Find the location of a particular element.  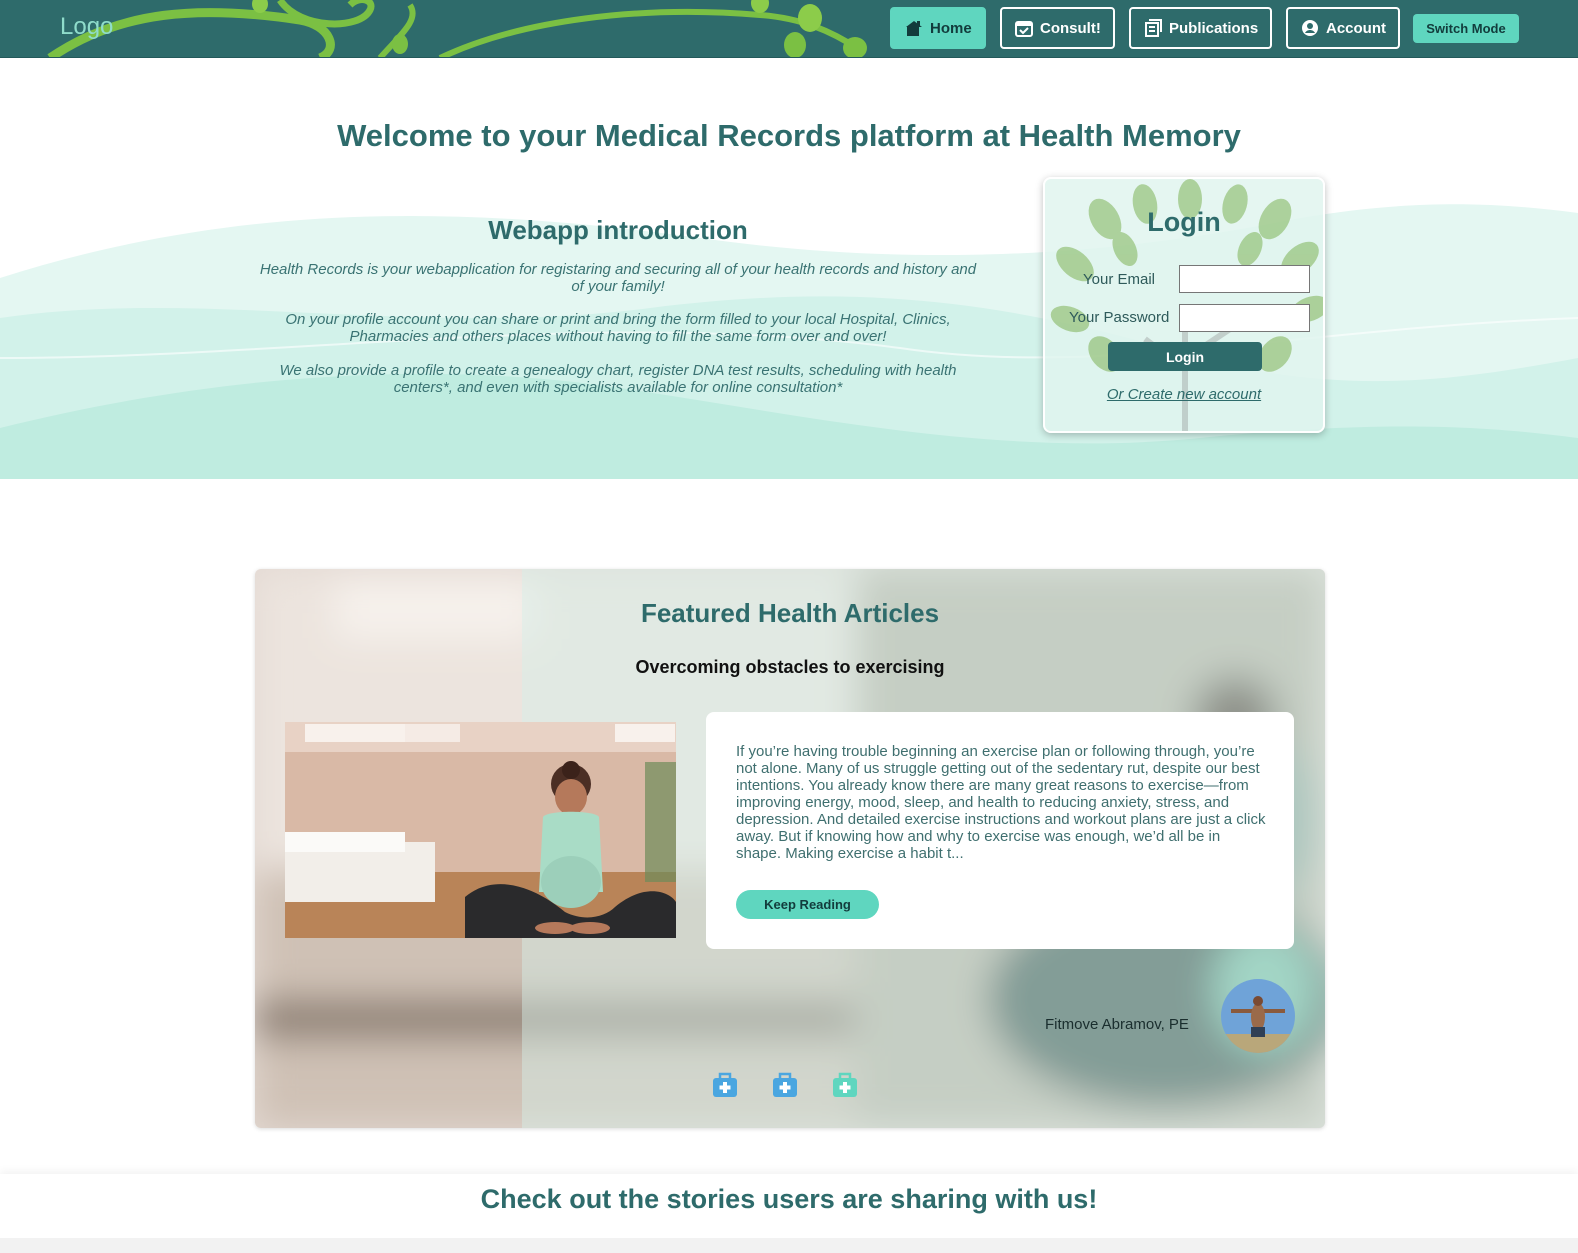

nav-publications-button: Publications is located at coordinates (1201, 28).